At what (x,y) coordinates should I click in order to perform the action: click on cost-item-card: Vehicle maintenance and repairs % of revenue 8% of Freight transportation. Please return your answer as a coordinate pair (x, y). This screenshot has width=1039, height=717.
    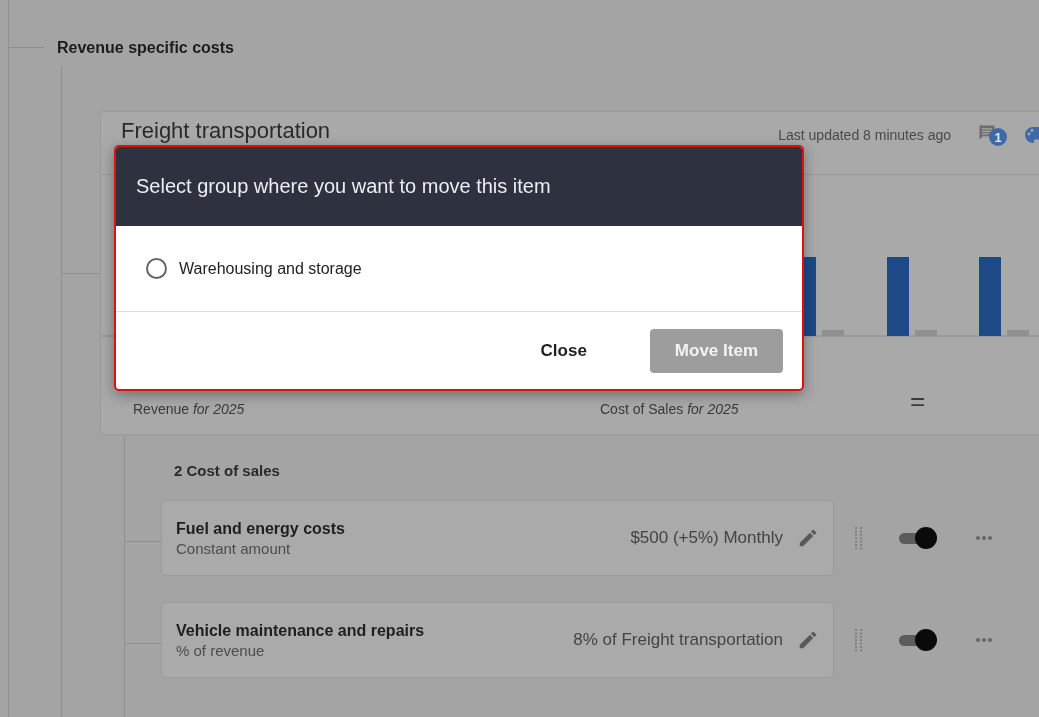
    Looking at the image, I should click on (497, 640).